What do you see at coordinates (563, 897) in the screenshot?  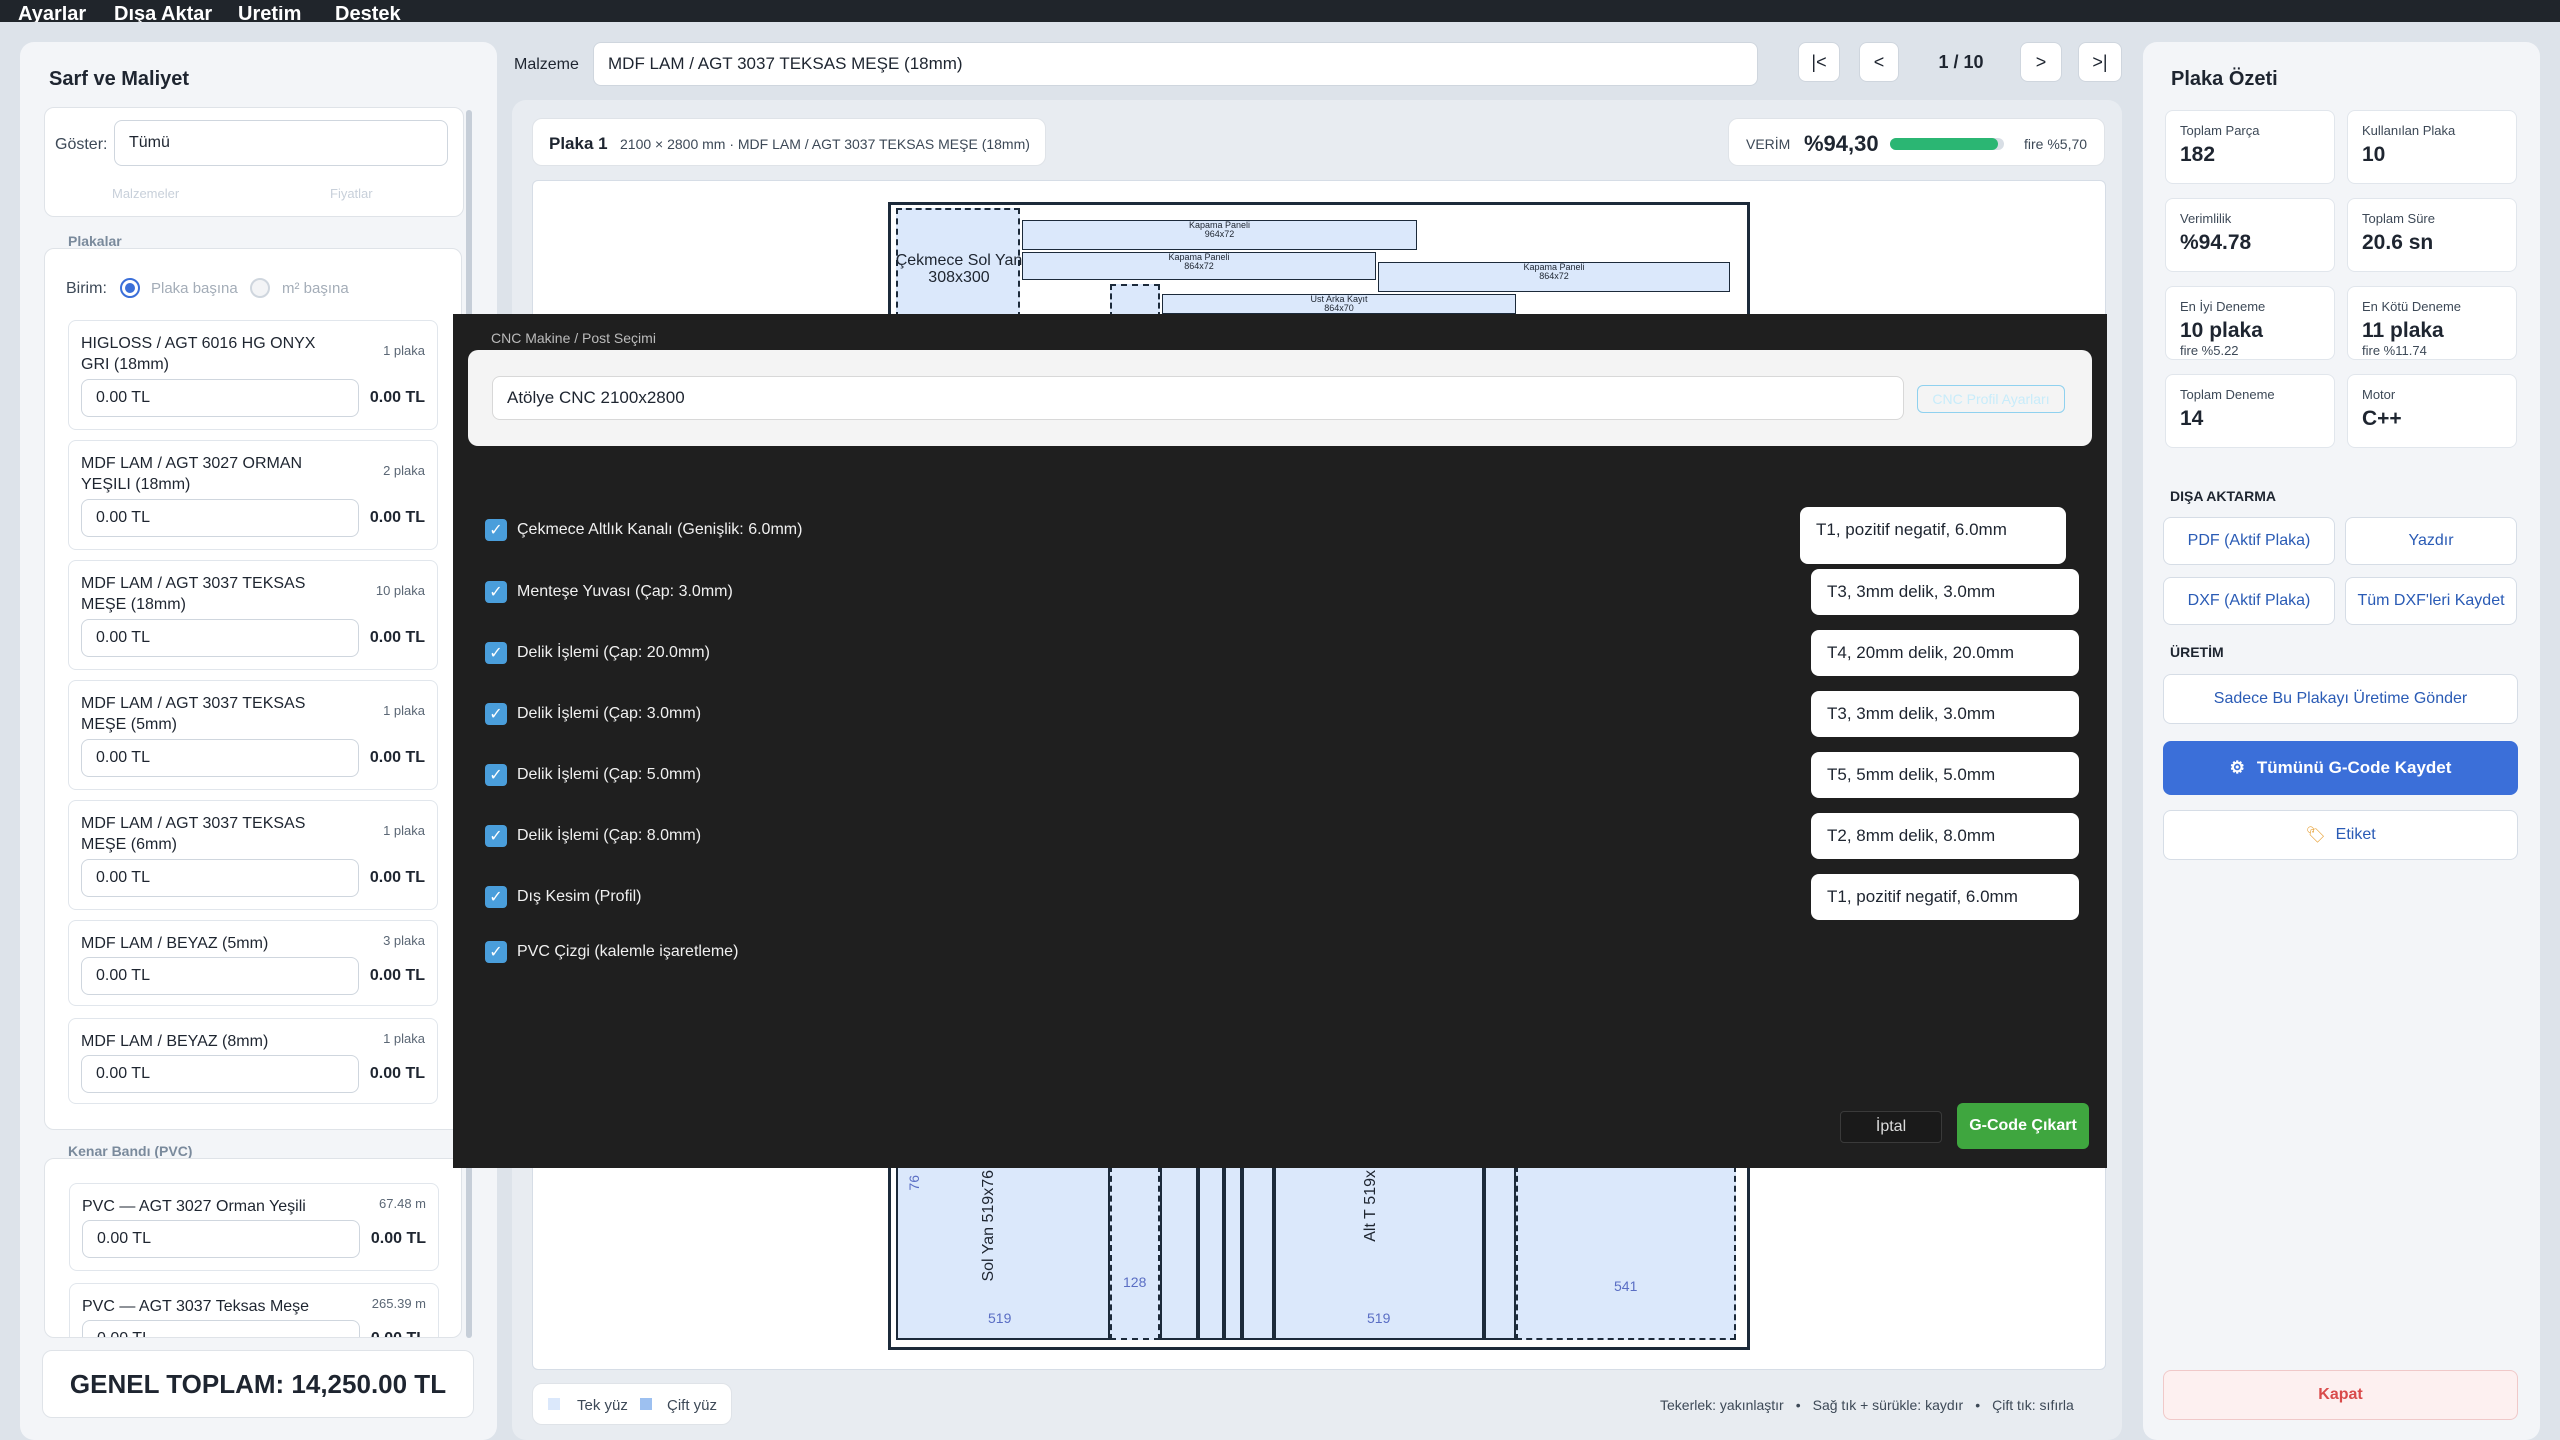 I see `operation-row: ✓ Dış Kesim (Profil)` at bounding box center [563, 897].